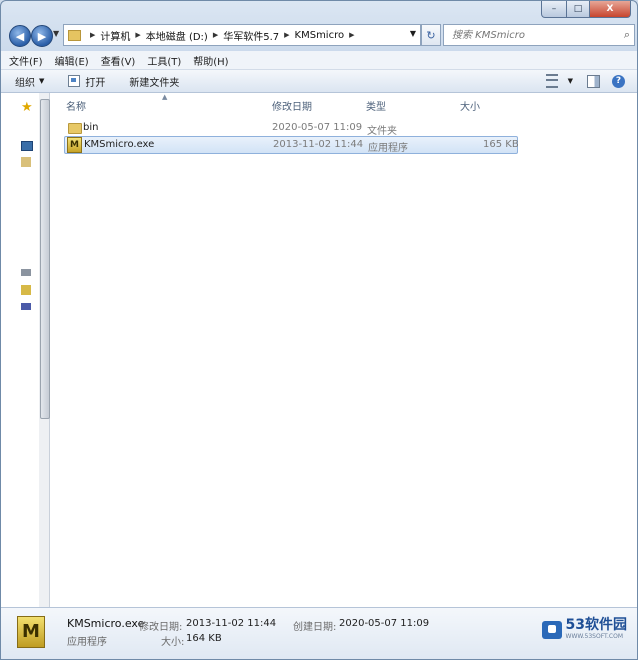  I want to click on column-header-size: 大小, so click(470, 105).